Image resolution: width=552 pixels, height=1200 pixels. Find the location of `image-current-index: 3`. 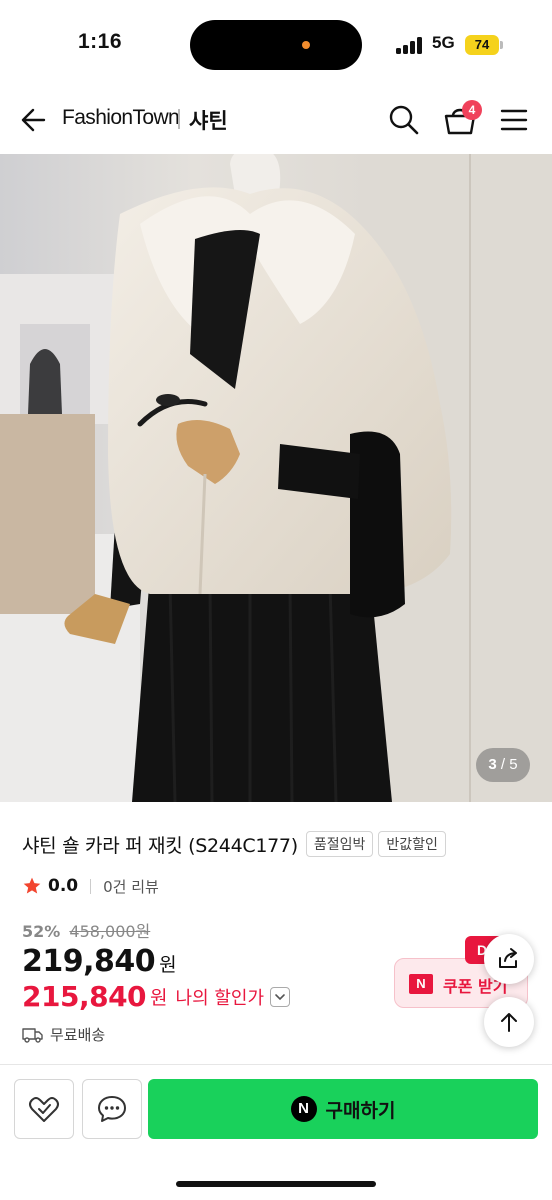

image-current-index: 3 is located at coordinates (492, 764).